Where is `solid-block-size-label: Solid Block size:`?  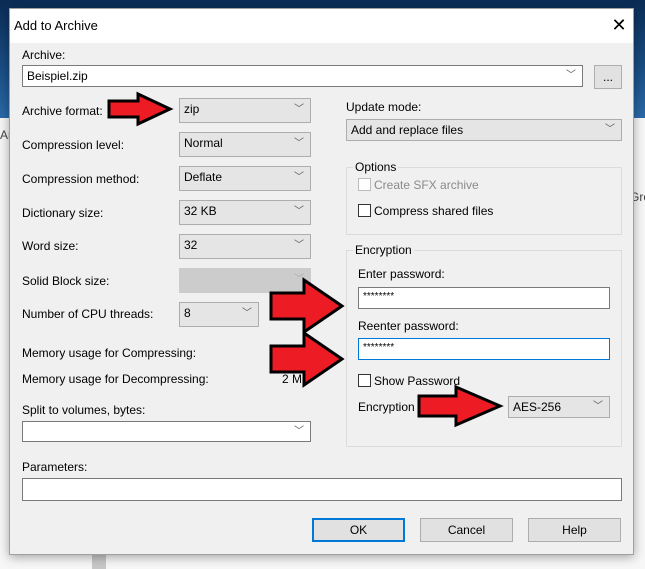
solid-block-size-label: Solid Block size: is located at coordinates (66, 281).